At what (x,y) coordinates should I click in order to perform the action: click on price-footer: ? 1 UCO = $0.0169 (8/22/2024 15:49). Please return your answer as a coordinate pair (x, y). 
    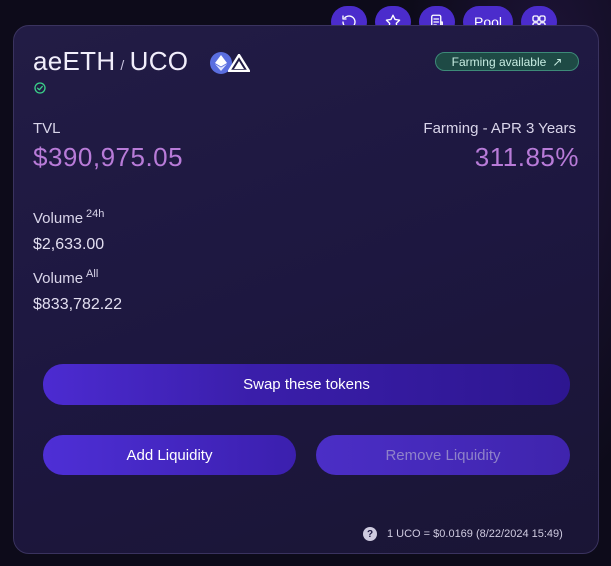
    Looking at the image, I should click on (463, 534).